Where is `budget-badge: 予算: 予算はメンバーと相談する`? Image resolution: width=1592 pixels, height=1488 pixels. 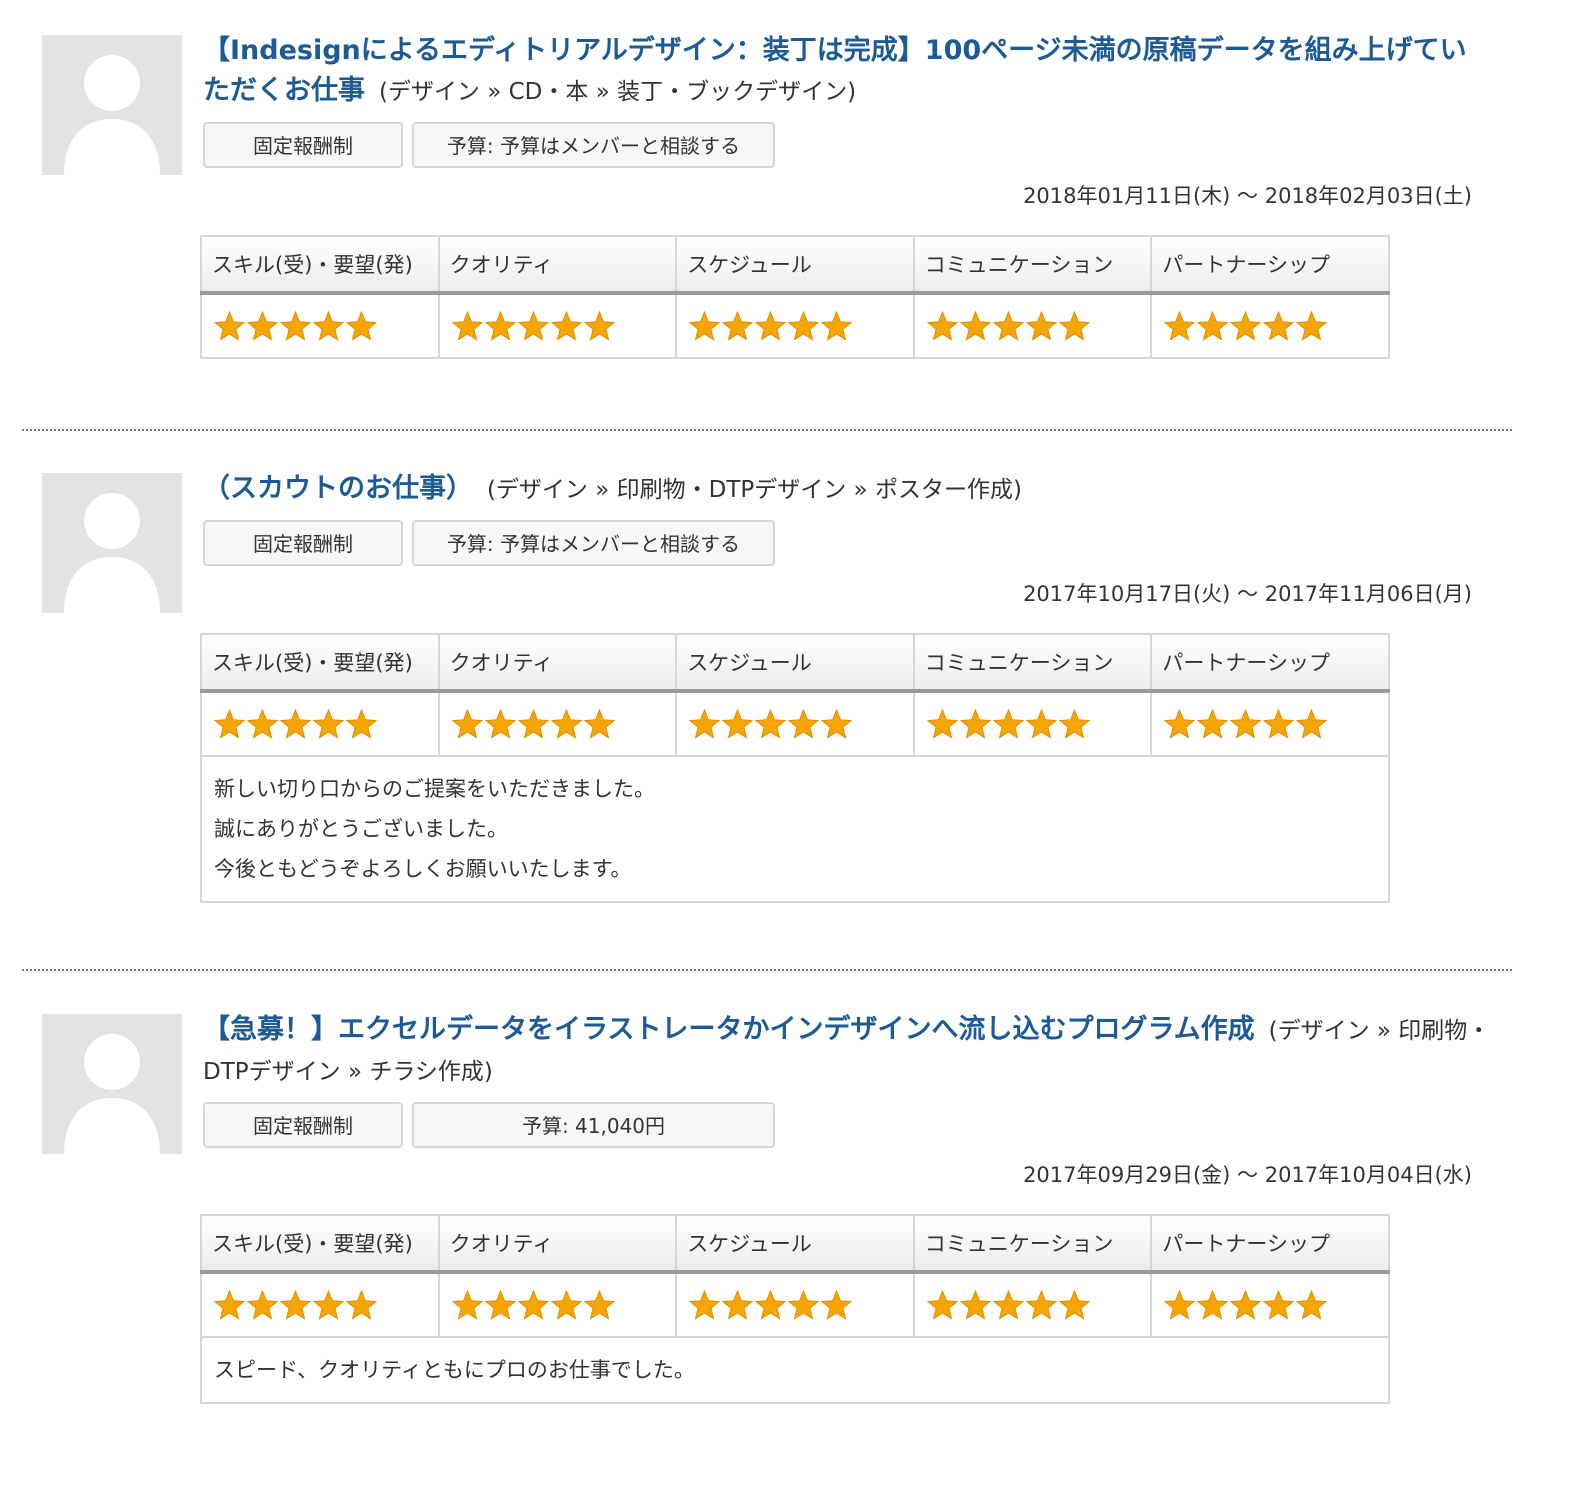
budget-badge: 予算: 予算はメンバーと相談する is located at coordinates (593, 543).